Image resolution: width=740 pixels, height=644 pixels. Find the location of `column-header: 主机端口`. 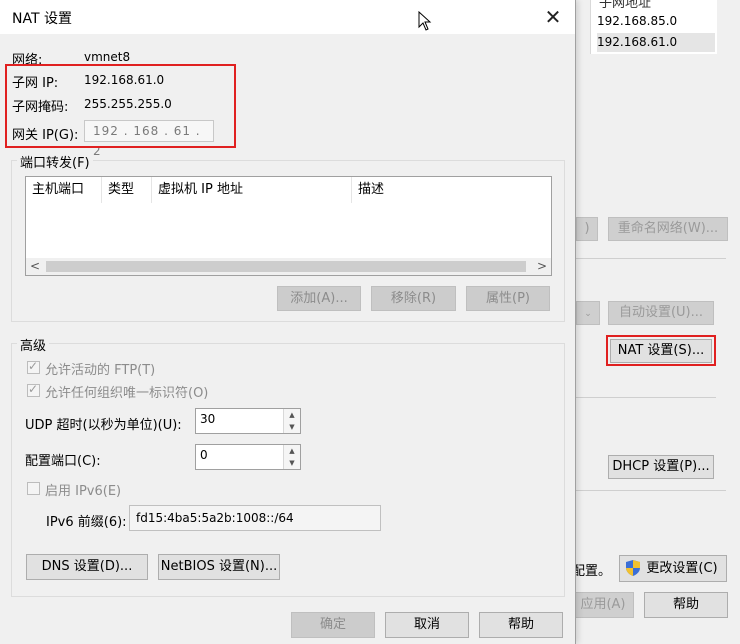

column-header: 主机端口 is located at coordinates (64, 190).